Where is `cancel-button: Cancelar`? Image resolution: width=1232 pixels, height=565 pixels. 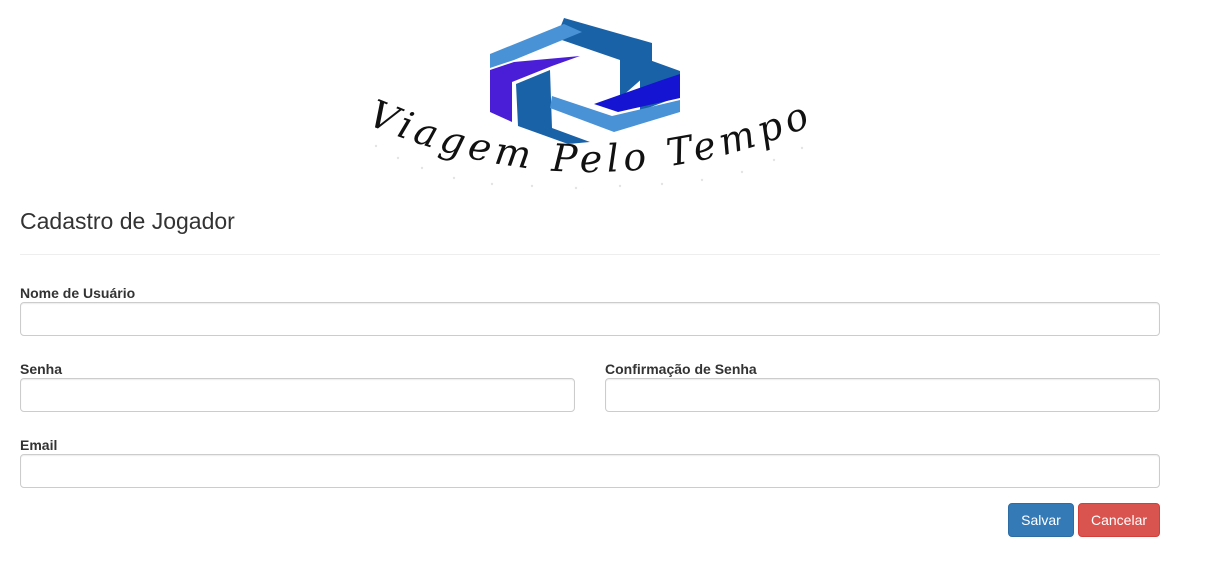
cancel-button: Cancelar is located at coordinates (1119, 520).